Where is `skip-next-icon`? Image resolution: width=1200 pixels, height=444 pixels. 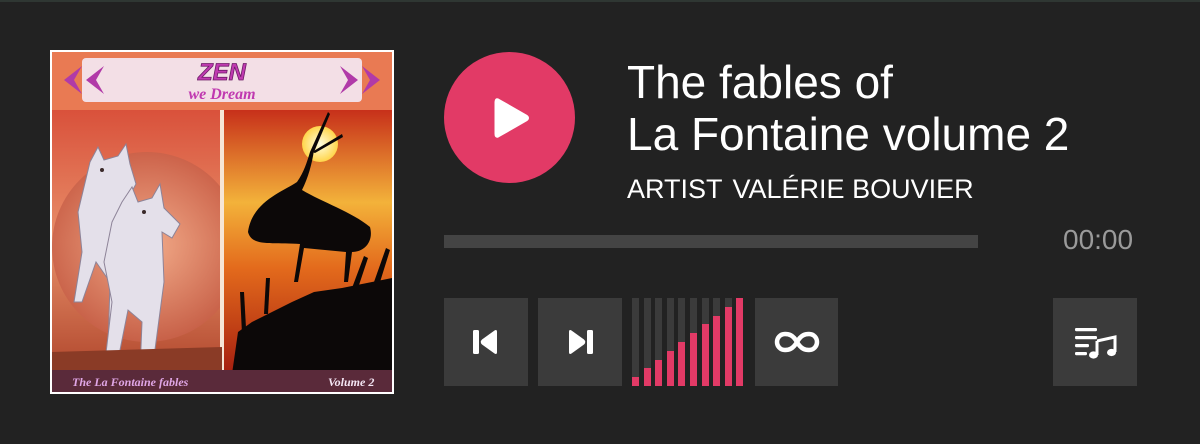 skip-next-icon is located at coordinates (581, 342).